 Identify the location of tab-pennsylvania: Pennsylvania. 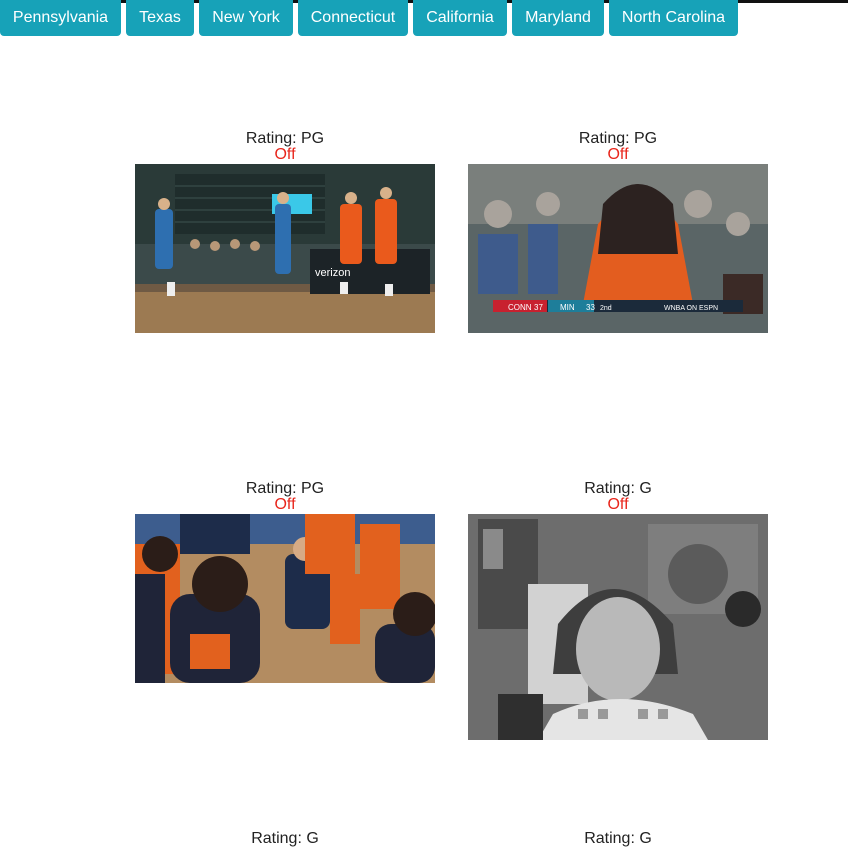
(60, 18).